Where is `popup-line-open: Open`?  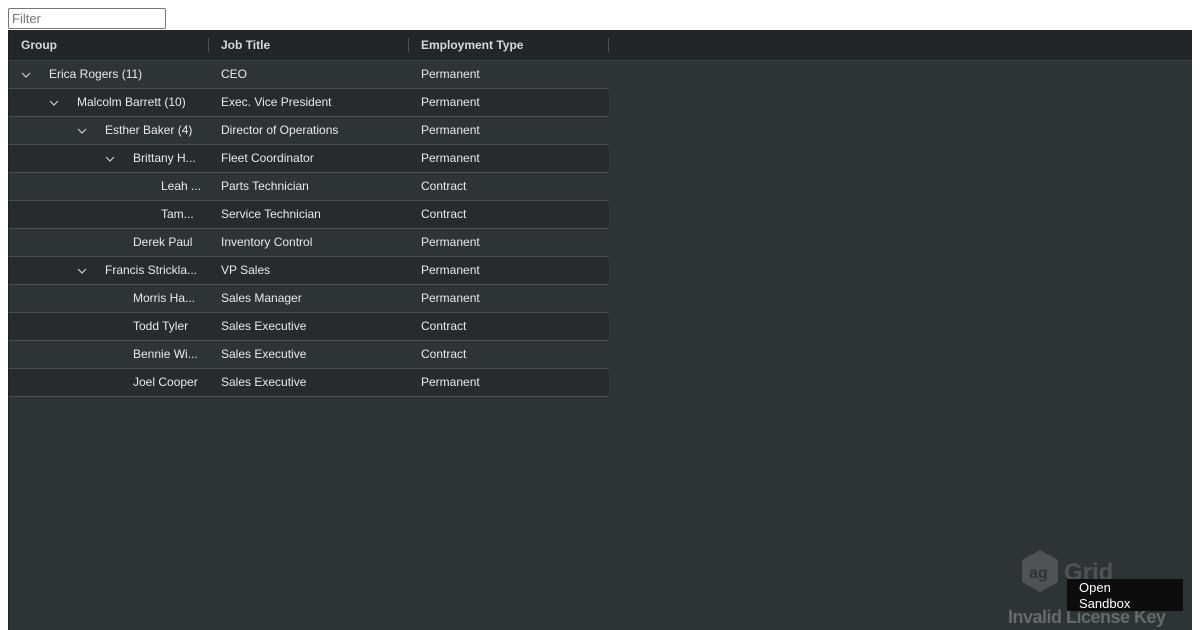
popup-line-open: Open is located at coordinates (1095, 587).